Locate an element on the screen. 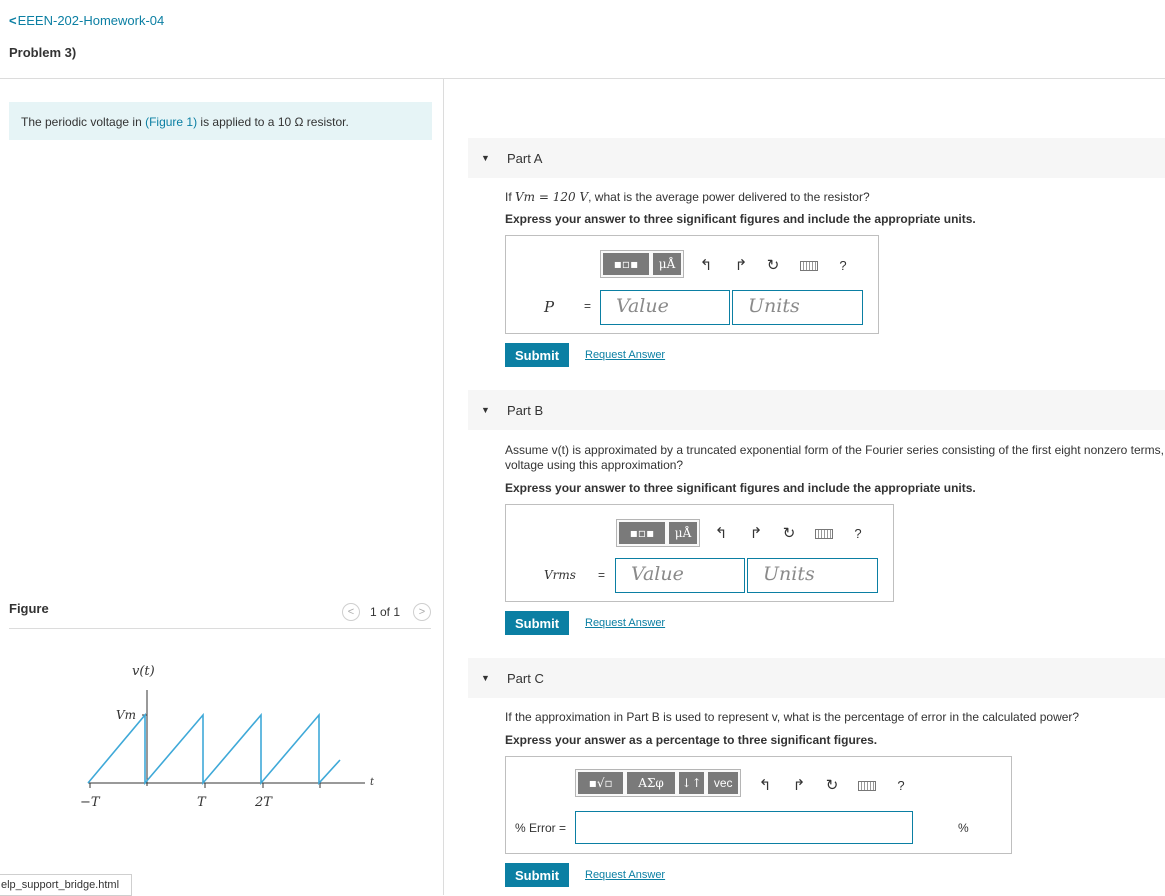  part-a-units-input: Units is located at coordinates (797, 307).